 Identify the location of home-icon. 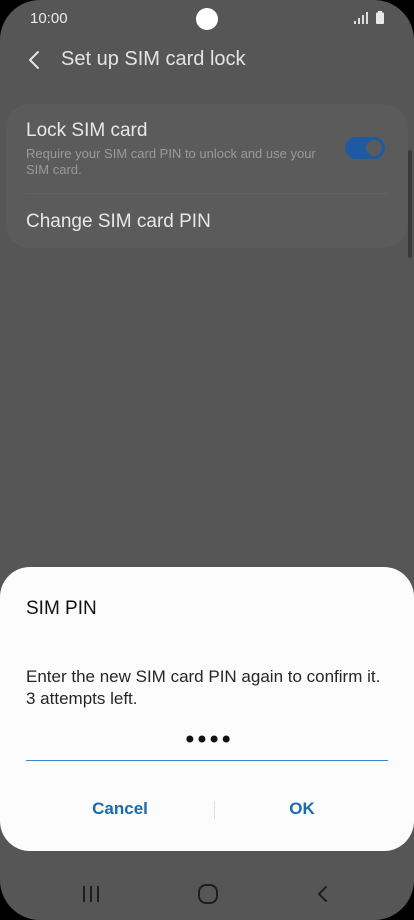
(208, 894).